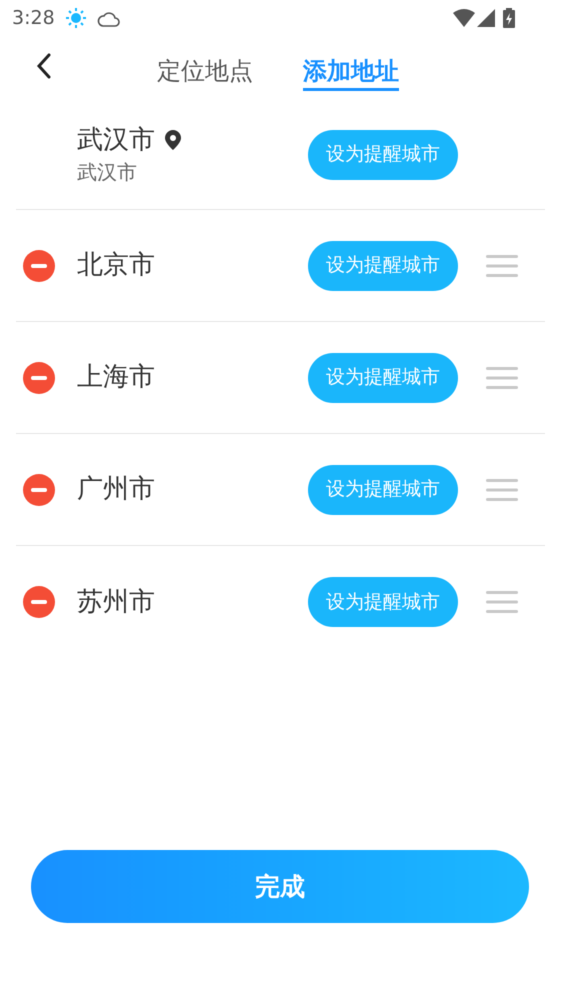 This screenshot has width=561, height=999. Describe the element at coordinates (44, 66) in the screenshot. I see `back-icon` at that location.